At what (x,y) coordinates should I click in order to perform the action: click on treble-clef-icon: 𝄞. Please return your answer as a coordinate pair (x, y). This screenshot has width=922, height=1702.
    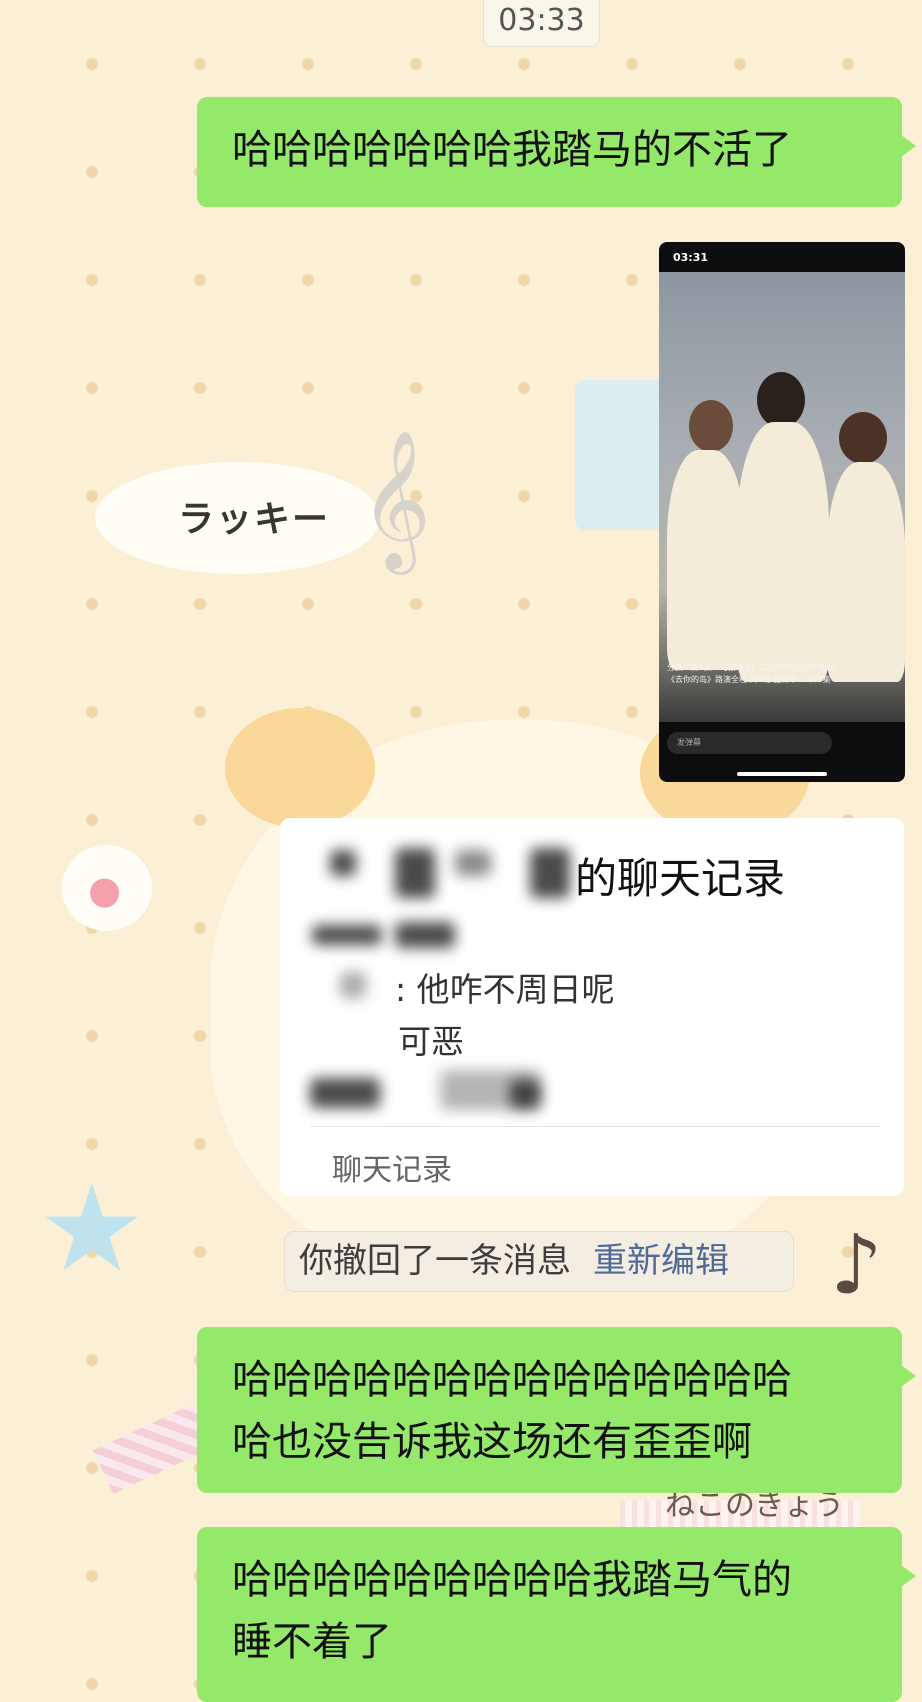
    Looking at the image, I should click on (395, 499).